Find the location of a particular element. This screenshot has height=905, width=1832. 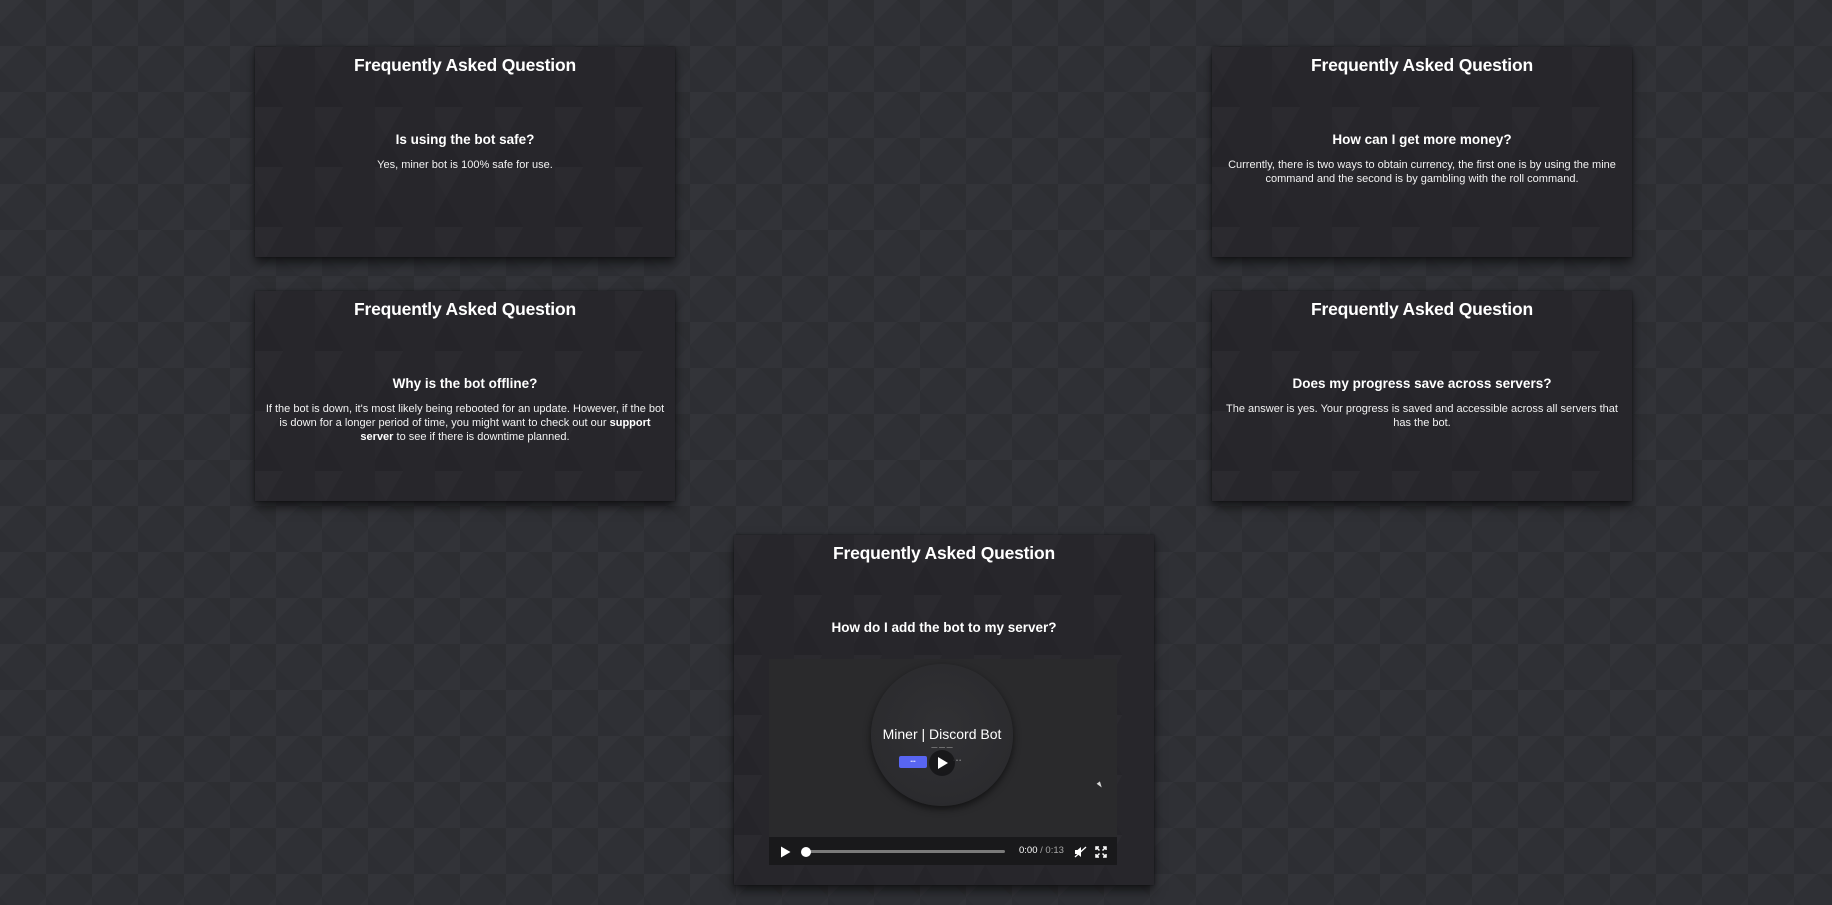

video-play-button is located at coordinates (785, 854).